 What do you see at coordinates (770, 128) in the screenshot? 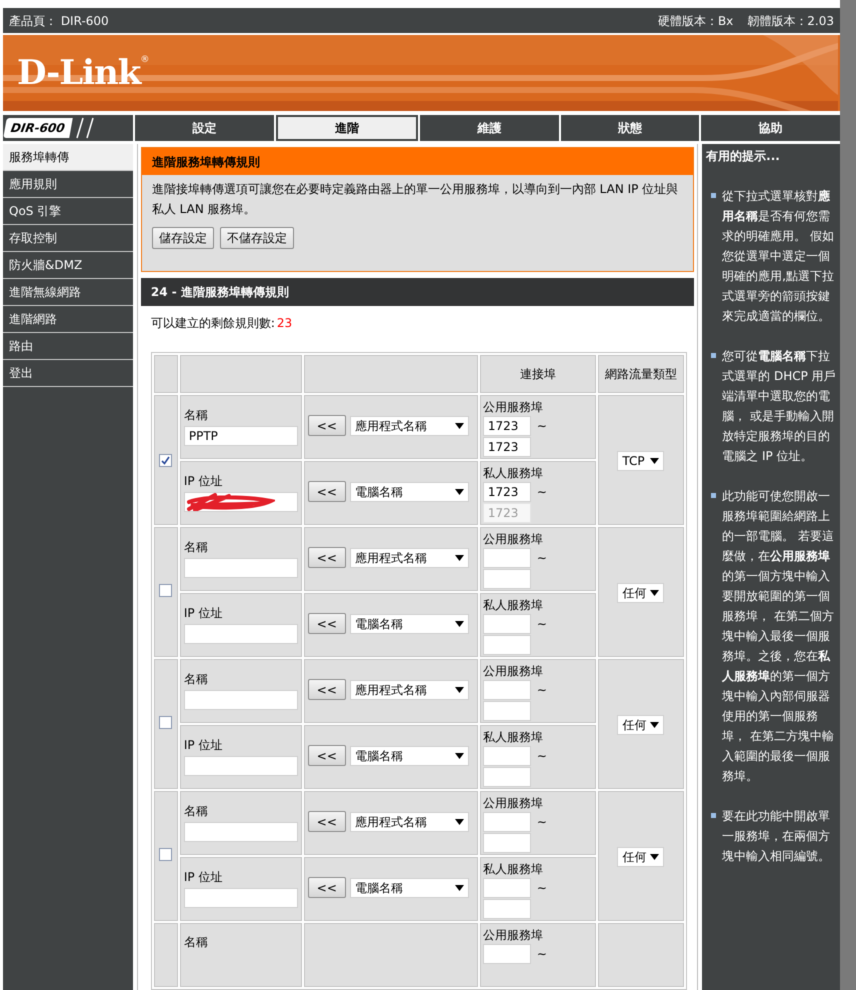
I see `nav-tab: 協助` at bounding box center [770, 128].